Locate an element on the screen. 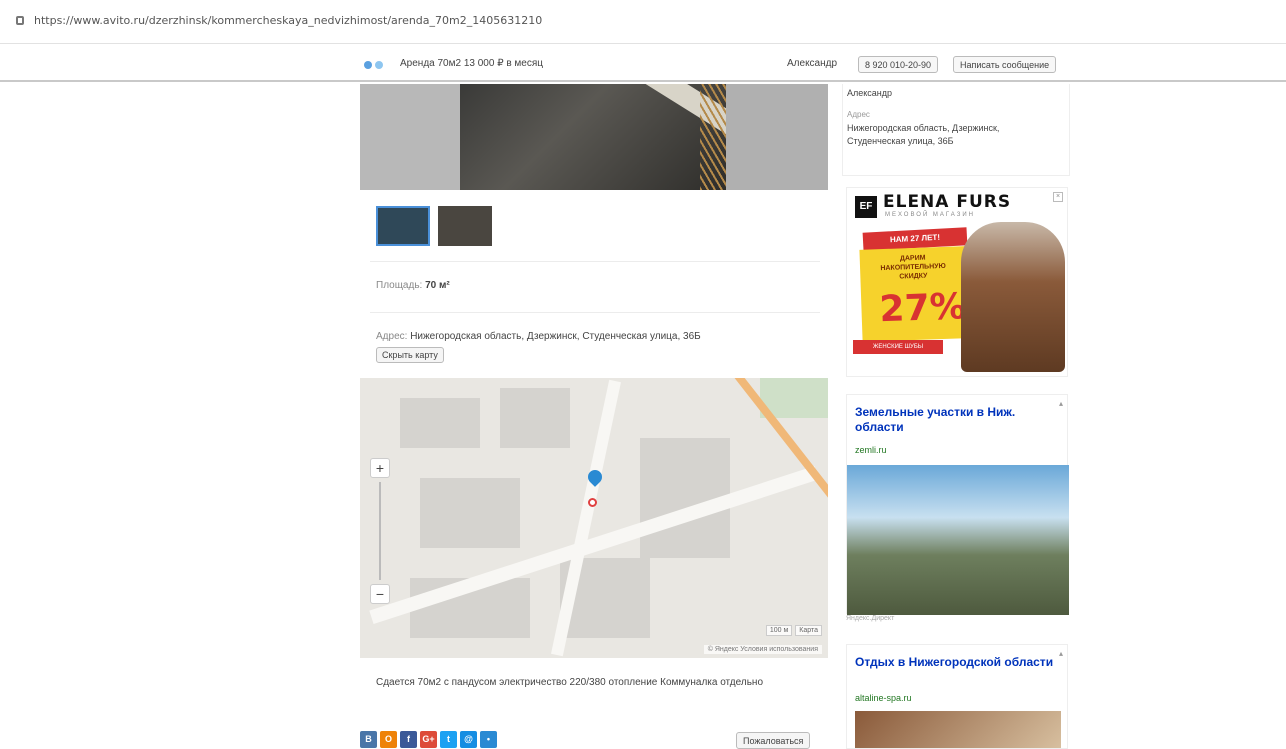  map-target-icon is located at coordinates (592, 502).